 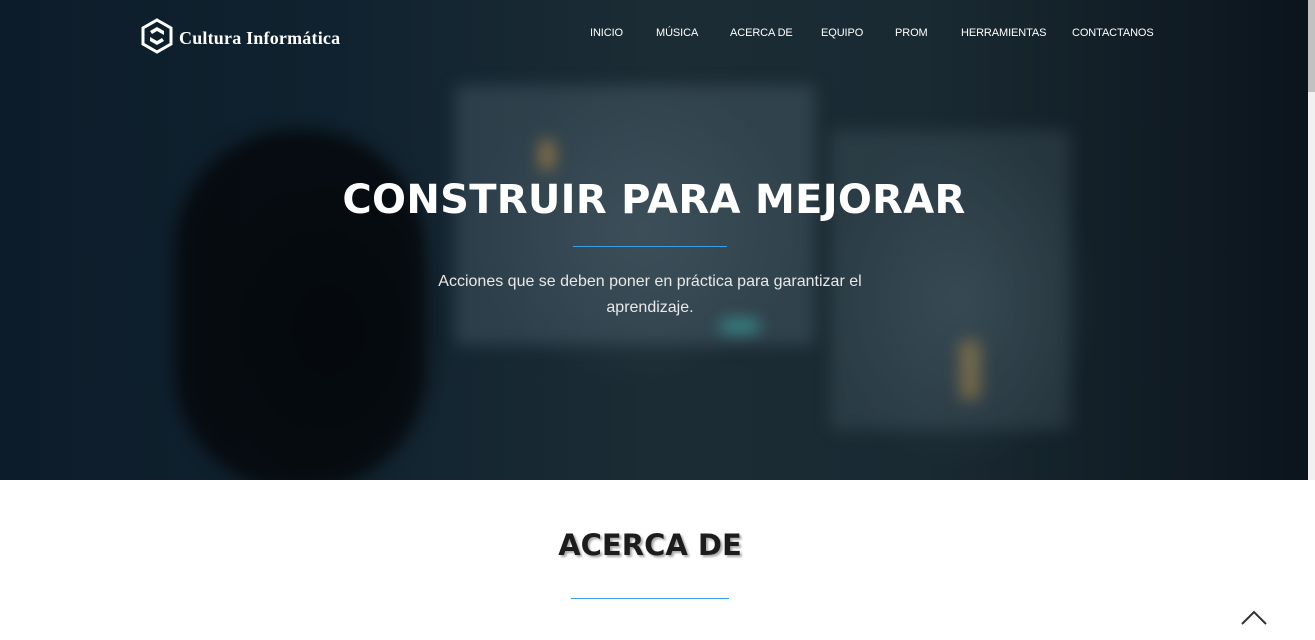 What do you see at coordinates (650, 246) in the screenshot?
I see `hero-divider` at bounding box center [650, 246].